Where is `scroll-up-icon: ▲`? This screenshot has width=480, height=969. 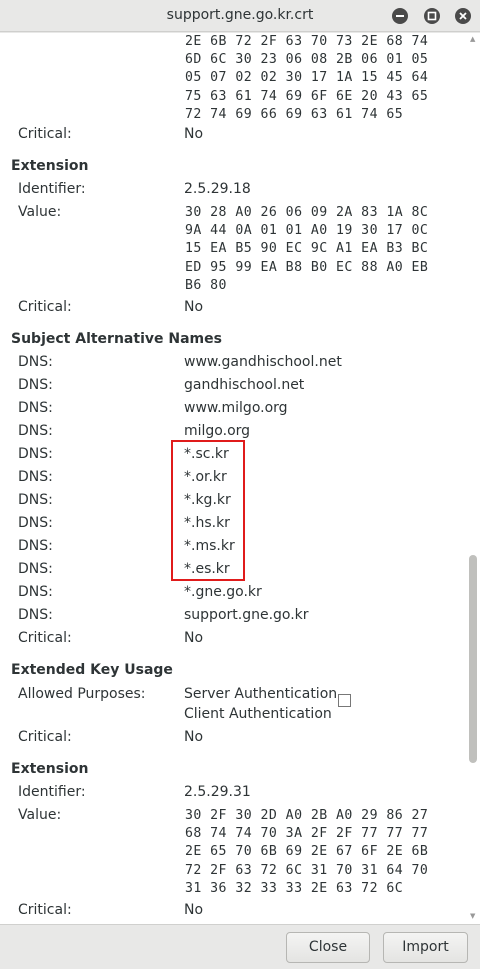
scroll-up-icon: ▲ is located at coordinates (473, 39).